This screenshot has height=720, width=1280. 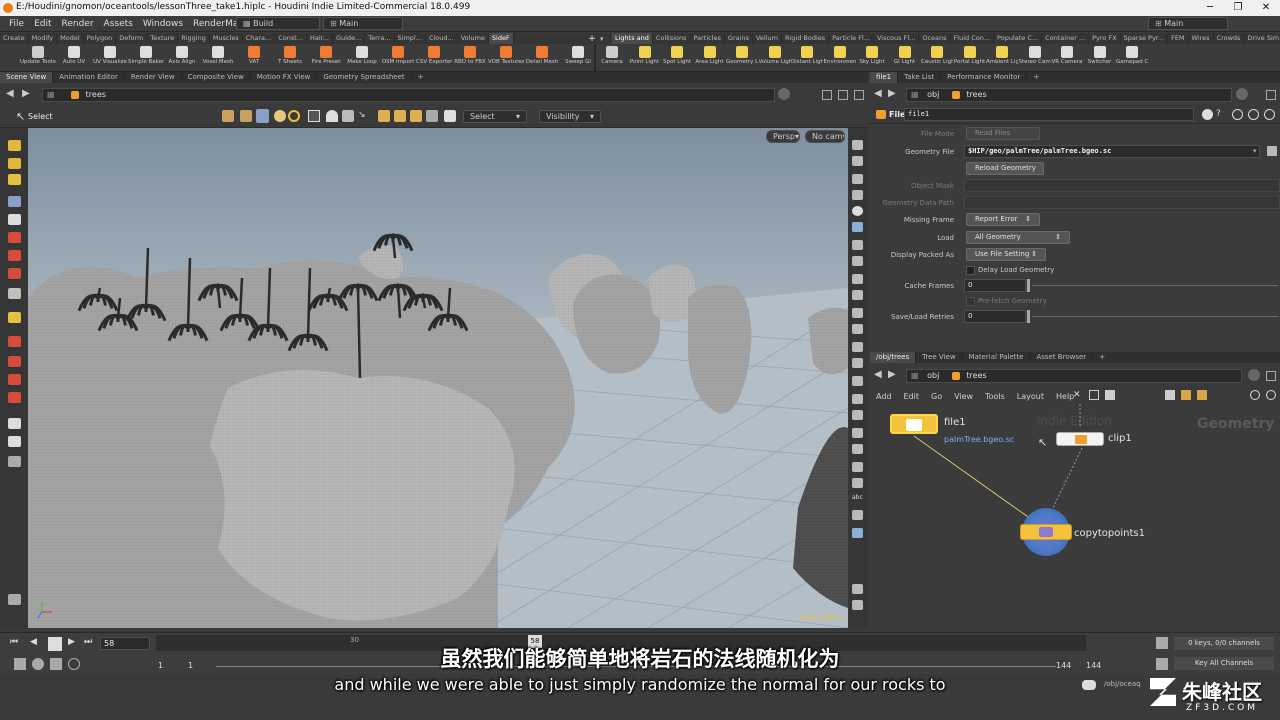 I want to click on shelf-tool: OSM Import, so click(x=398, y=55).